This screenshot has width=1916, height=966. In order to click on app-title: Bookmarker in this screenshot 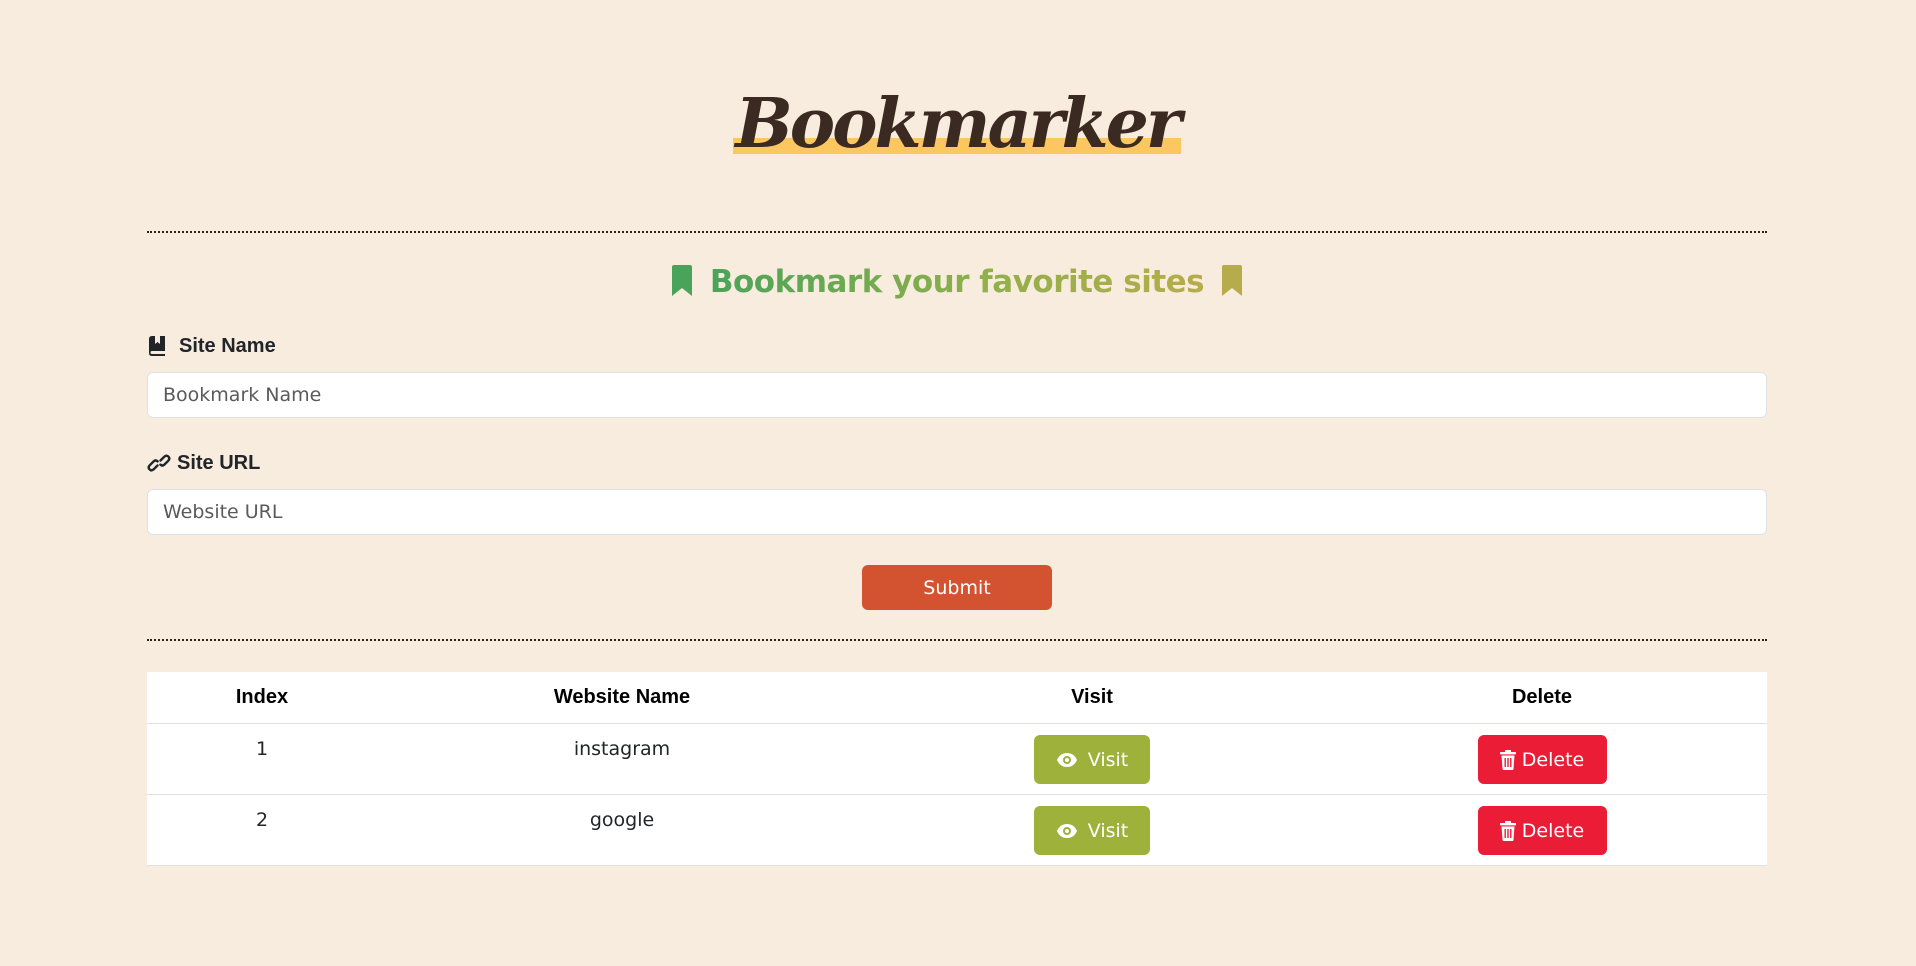, I will do `click(957, 124)`.